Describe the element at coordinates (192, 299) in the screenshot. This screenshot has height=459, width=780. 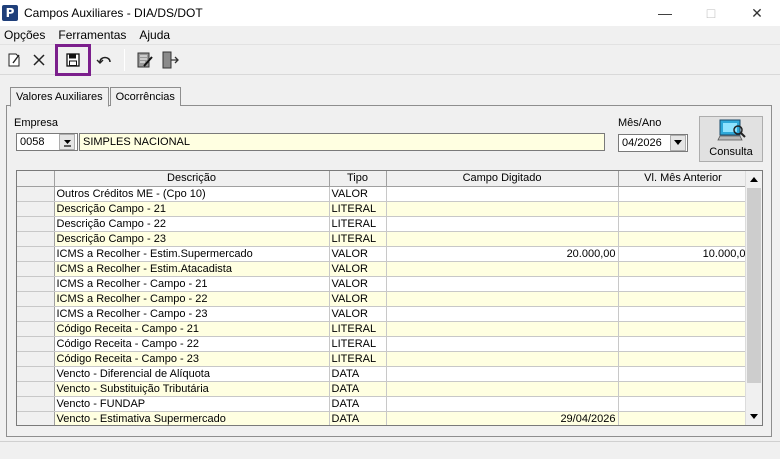
I see `cell-descricao: ICMS a Recolher - Campo - 22` at that location.